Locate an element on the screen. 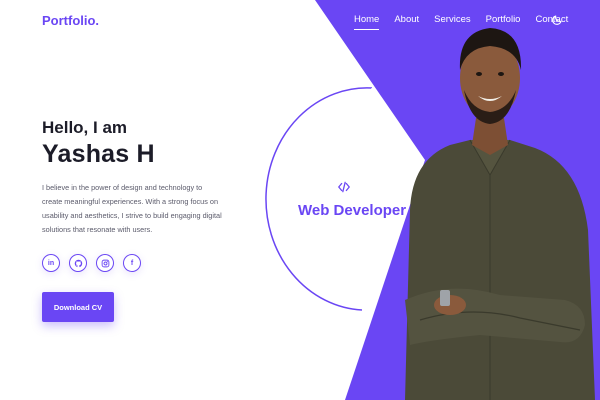 The height and width of the screenshot is (400, 600). hero-role: Web Developer is located at coordinates (352, 210).